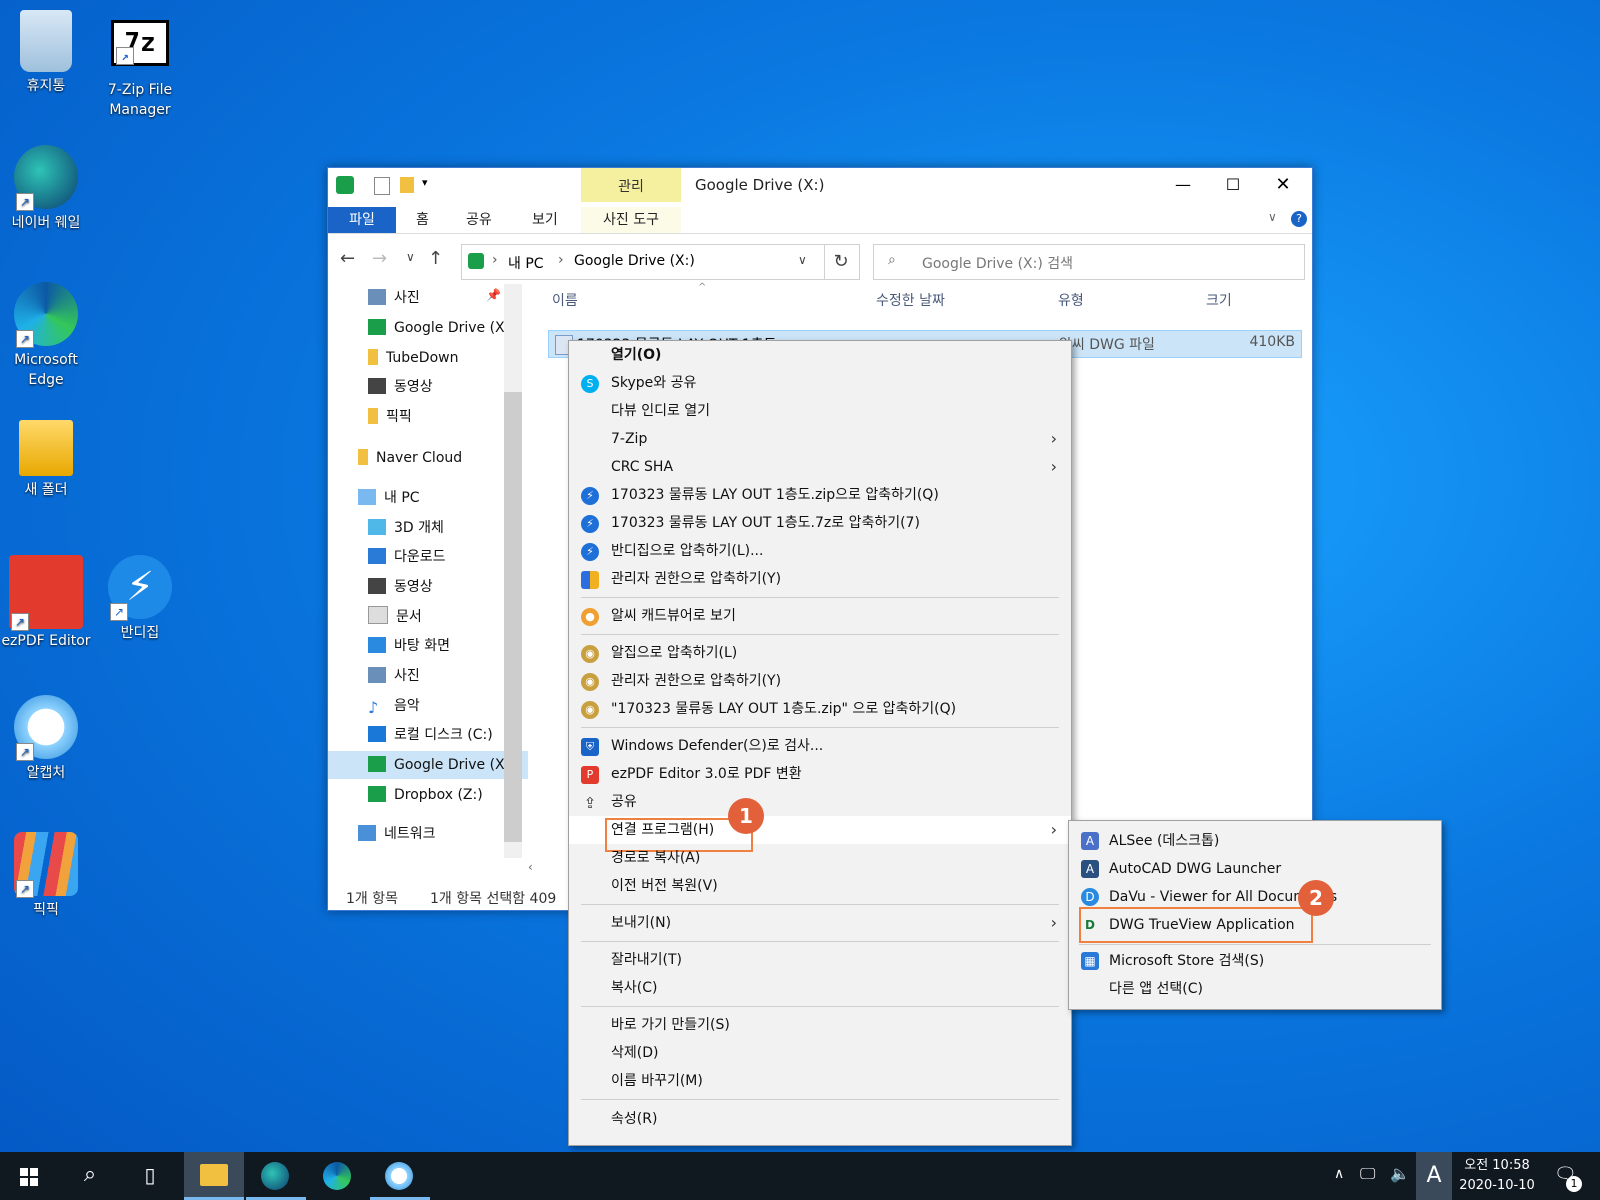 This screenshot has width=1600, height=1200. What do you see at coordinates (1071, 300) in the screenshot?
I see `column-header-type: 유형` at bounding box center [1071, 300].